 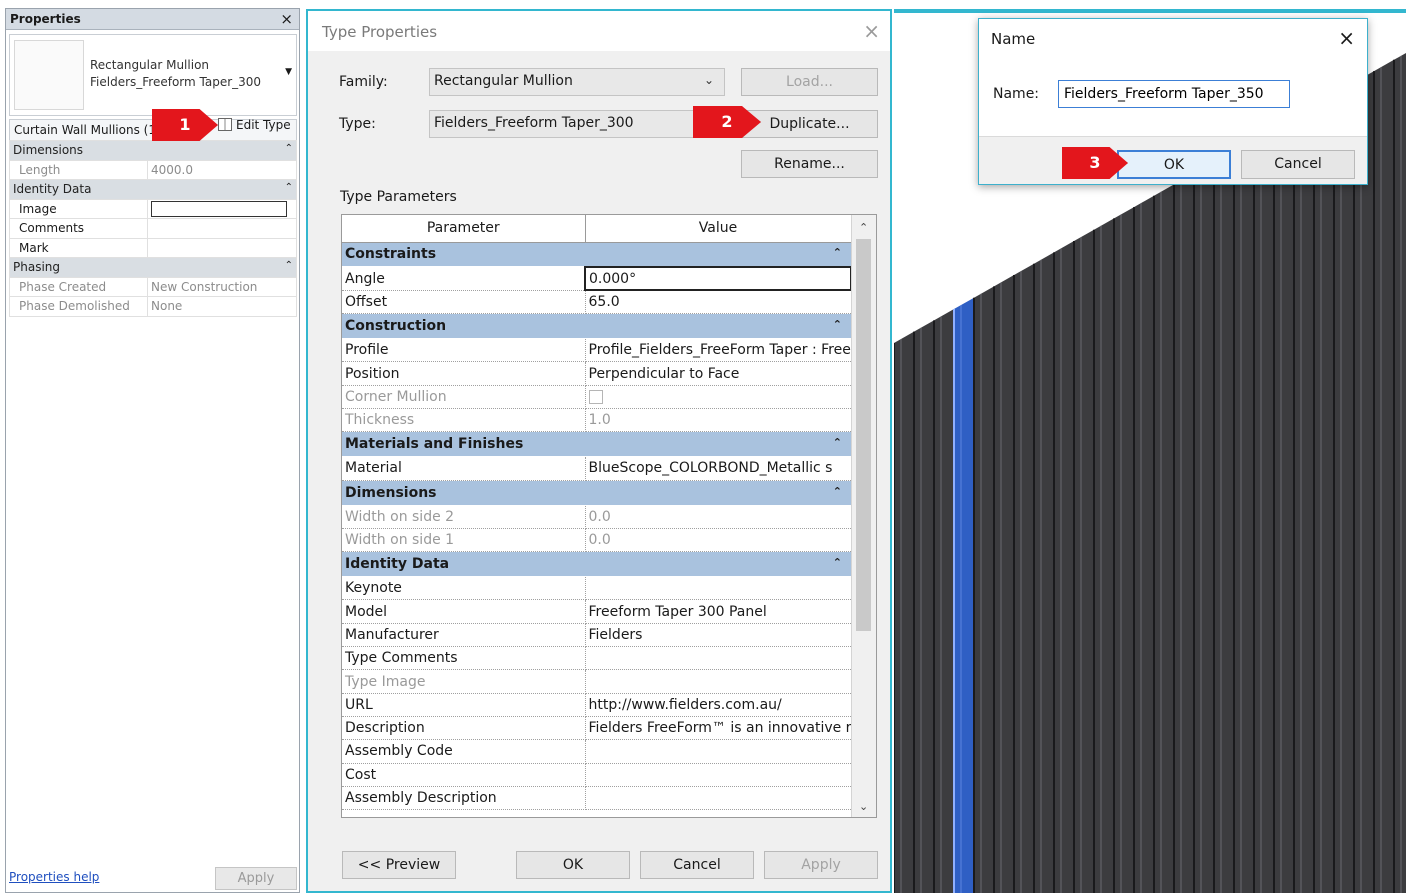 I want to click on property-category: Identity Data ⌃, so click(x=153, y=189).